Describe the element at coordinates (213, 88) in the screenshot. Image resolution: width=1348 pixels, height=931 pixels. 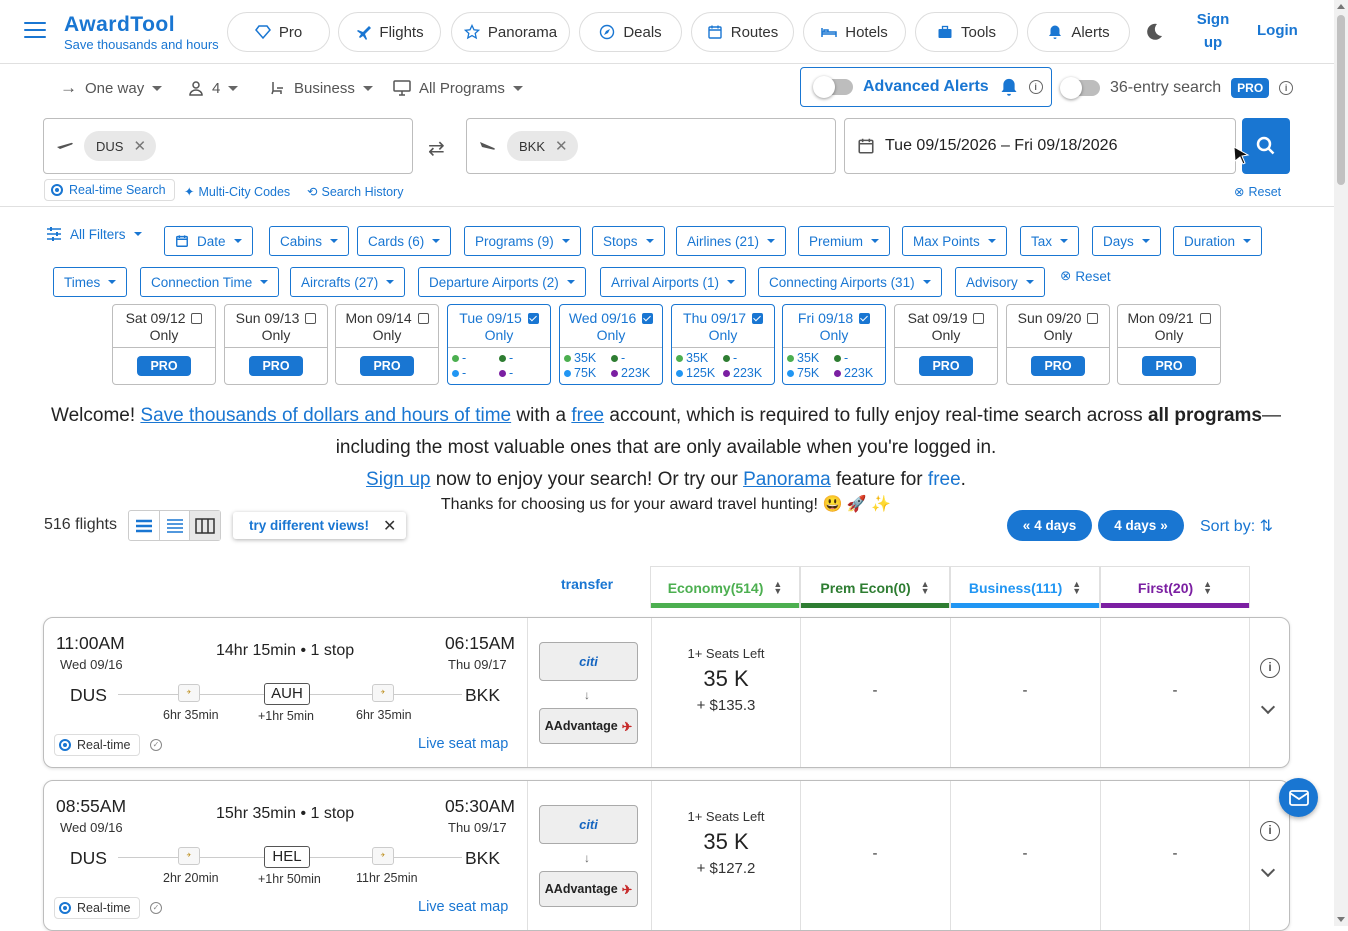
I see `passengers-select: 4` at that location.